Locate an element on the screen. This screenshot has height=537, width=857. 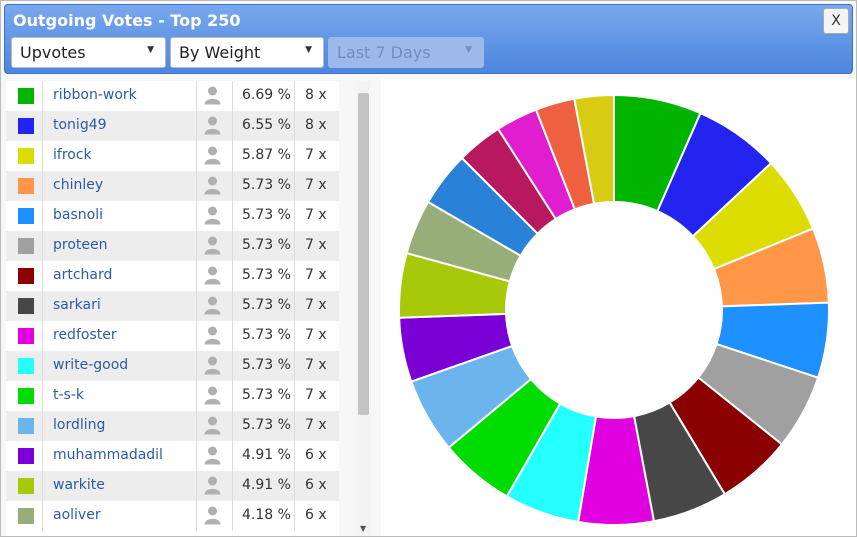
voter-name-link: lordling is located at coordinates (79, 426).